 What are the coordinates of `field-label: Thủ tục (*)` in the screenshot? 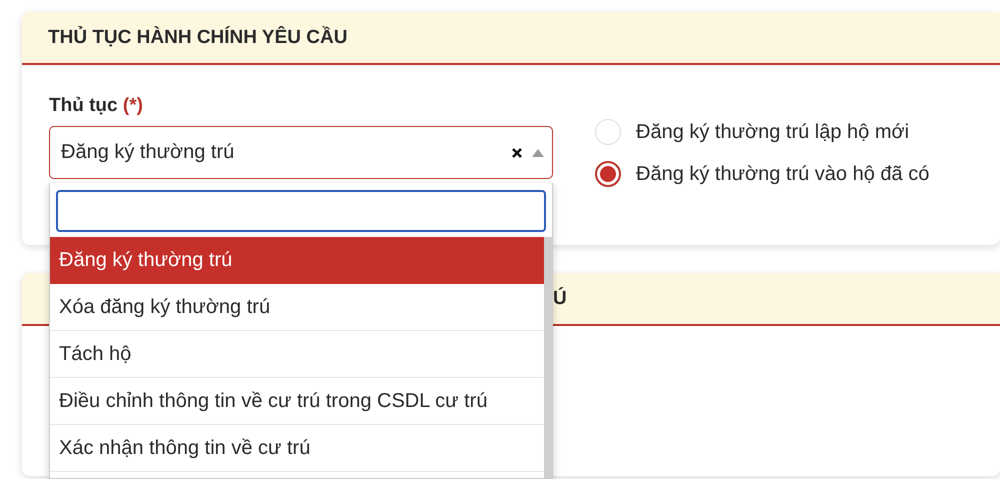 It's located at (96, 106).